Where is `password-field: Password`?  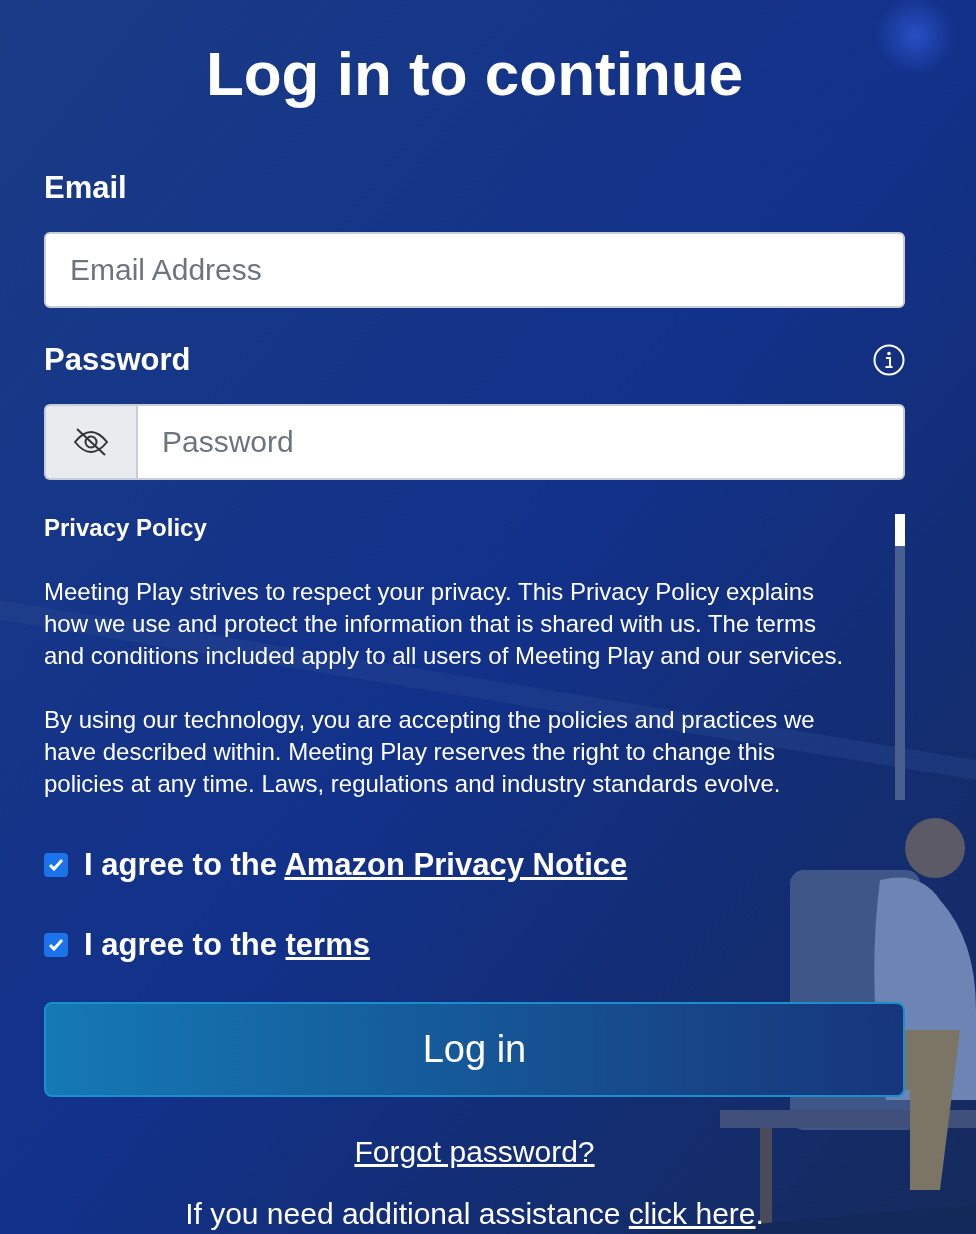
password-field: Password is located at coordinates (520, 442).